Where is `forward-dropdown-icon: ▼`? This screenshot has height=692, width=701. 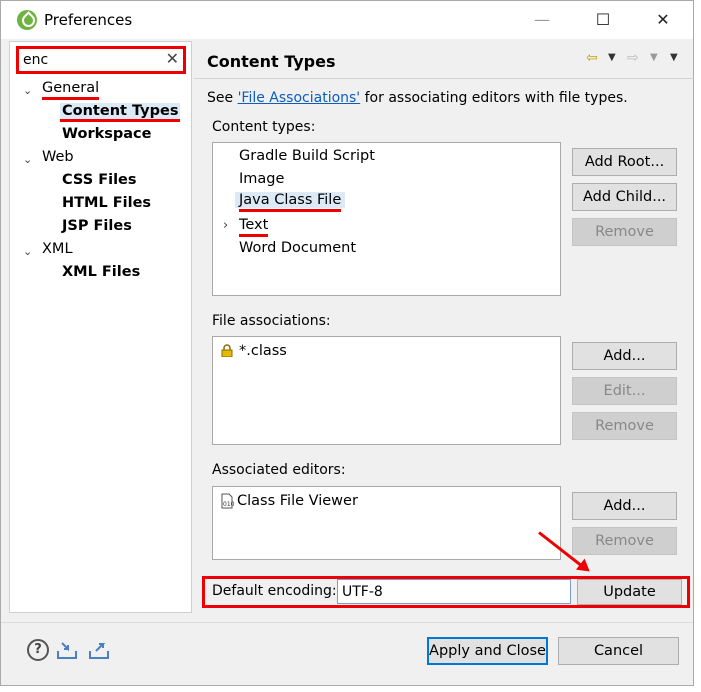 forward-dropdown-icon: ▼ is located at coordinates (654, 57).